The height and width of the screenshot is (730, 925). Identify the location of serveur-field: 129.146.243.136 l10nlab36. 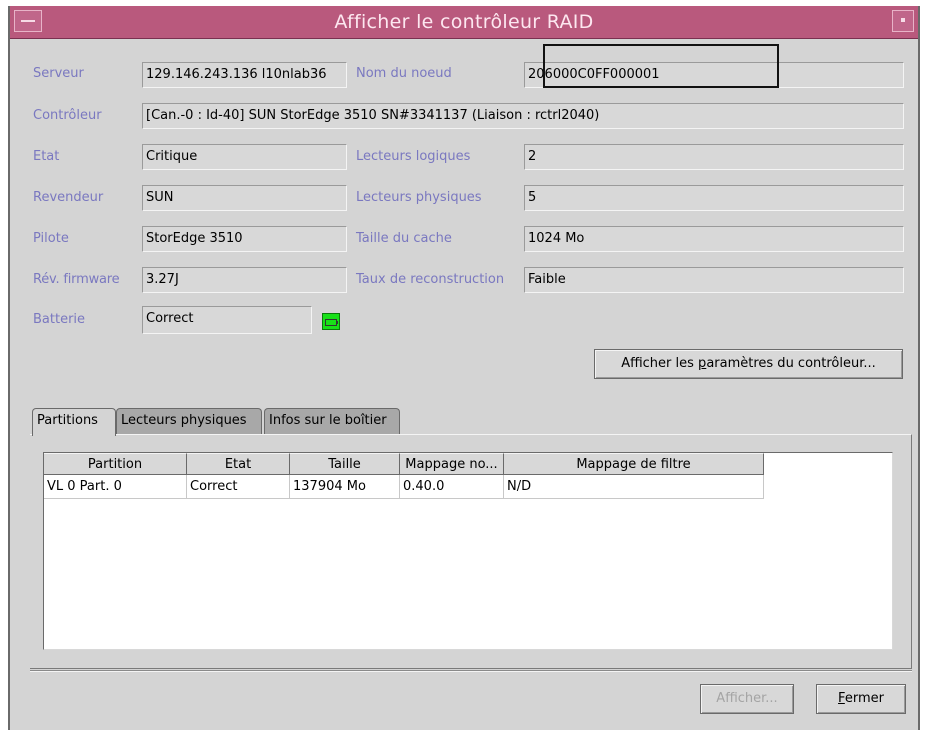
(244, 75).